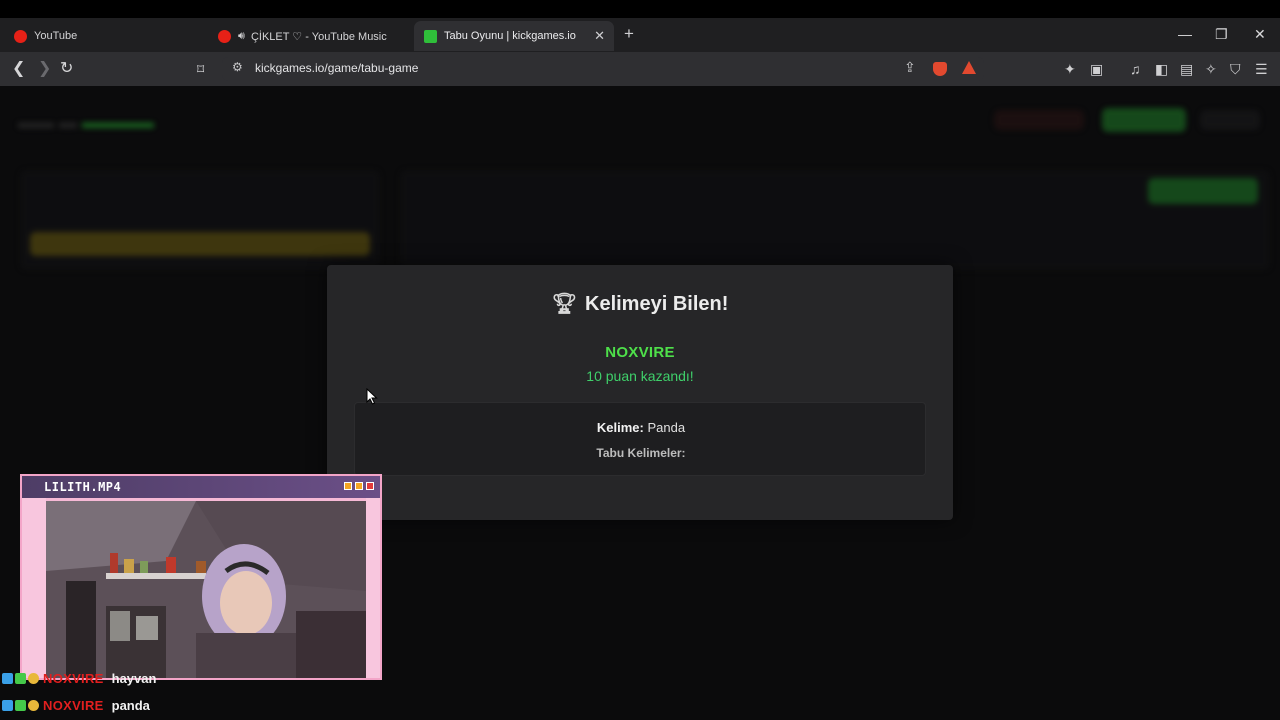 Image resolution: width=1280 pixels, height=720 pixels. I want to click on youtube-music-favicon-icon, so click(224, 36).